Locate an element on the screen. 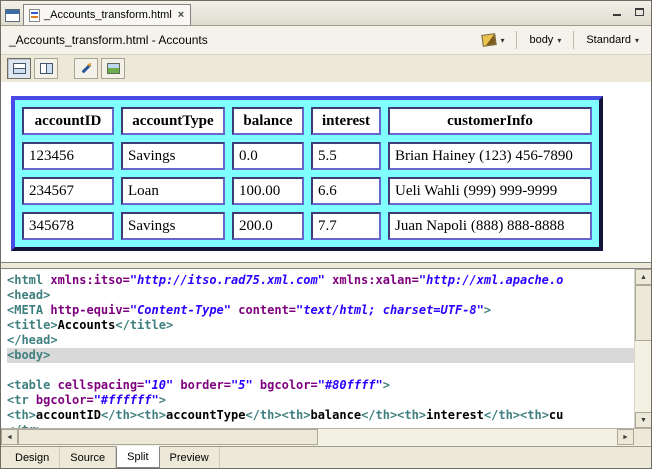  maximize-button is located at coordinates (639, 12).